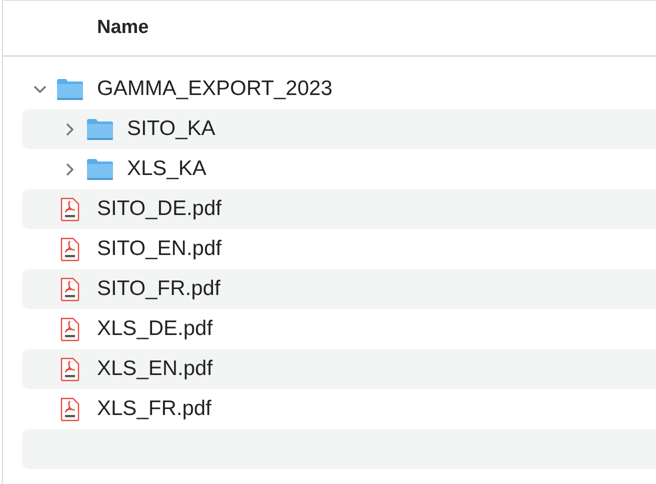 The width and height of the screenshot is (656, 484). I want to click on file-row: XLS_KA, so click(339, 169).